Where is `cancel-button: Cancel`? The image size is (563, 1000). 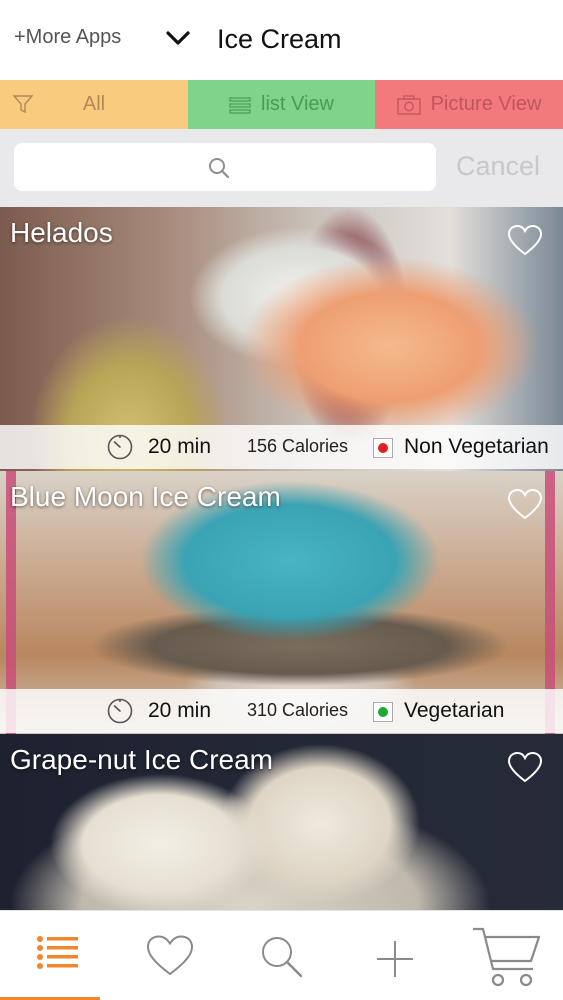
cancel-button: Cancel is located at coordinates (498, 166).